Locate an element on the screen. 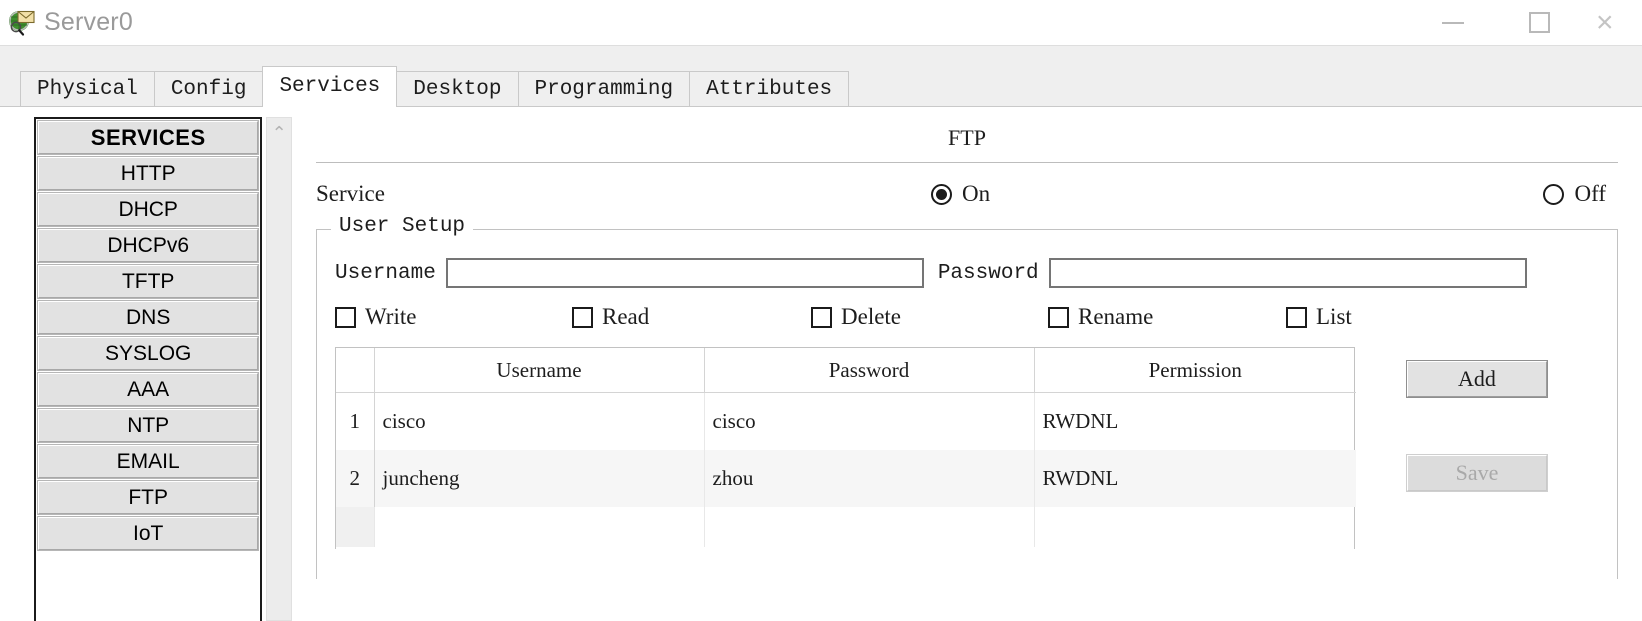  radio-on-icon is located at coordinates (941, 194).